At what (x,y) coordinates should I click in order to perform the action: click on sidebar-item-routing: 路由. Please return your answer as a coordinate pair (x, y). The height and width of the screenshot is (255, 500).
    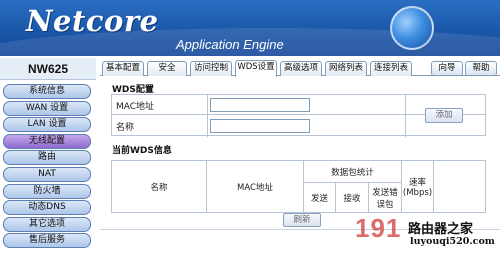
    Looking at the image, I should click on (47, 158).